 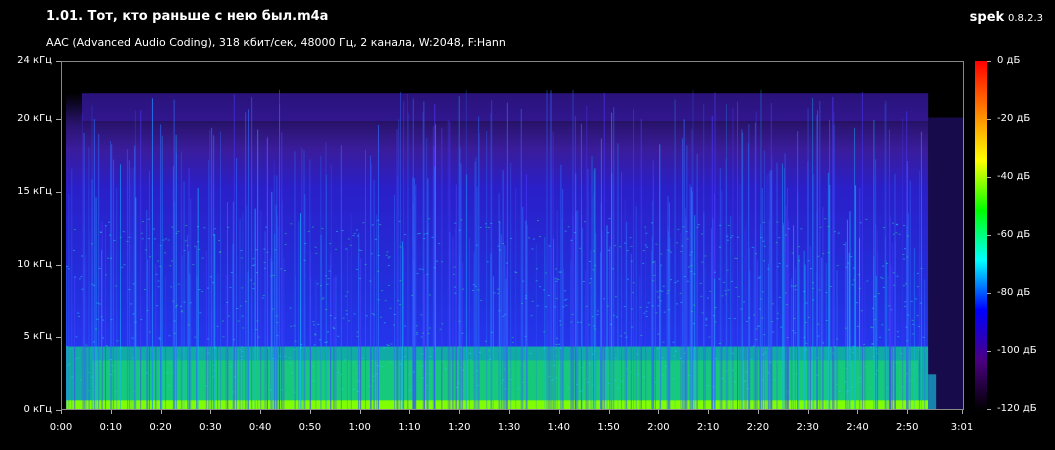 I want to click on db-tick-label: -20 дБ, so click(x=1014, y=118).